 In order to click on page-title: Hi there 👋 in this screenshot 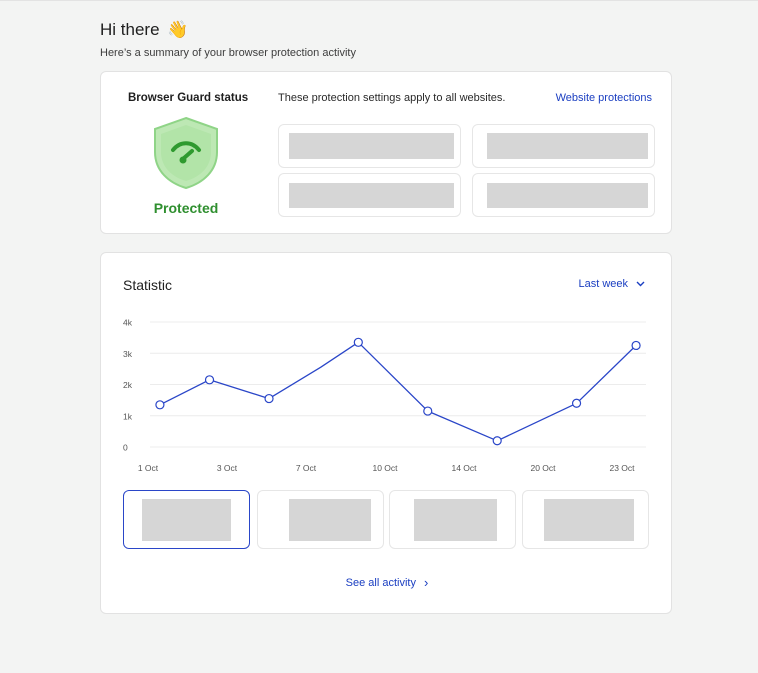, I will do `click(144, 30)`.